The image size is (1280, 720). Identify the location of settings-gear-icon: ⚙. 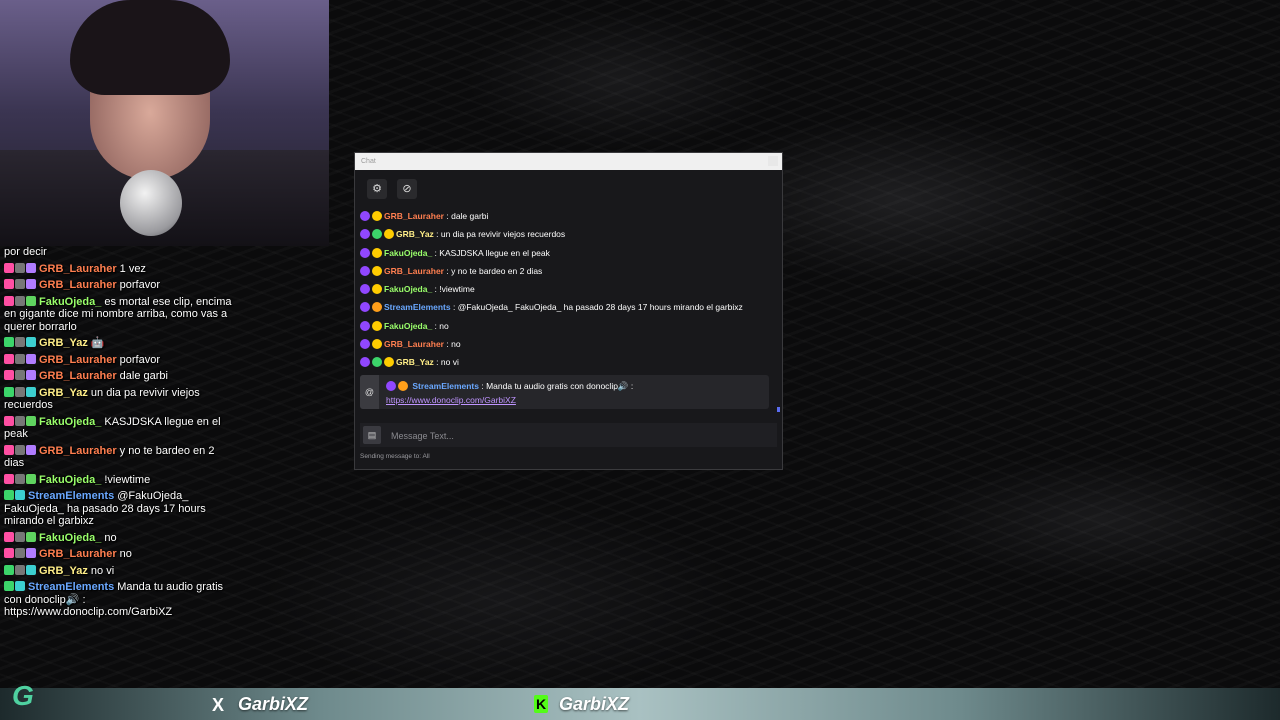
(377, 189).